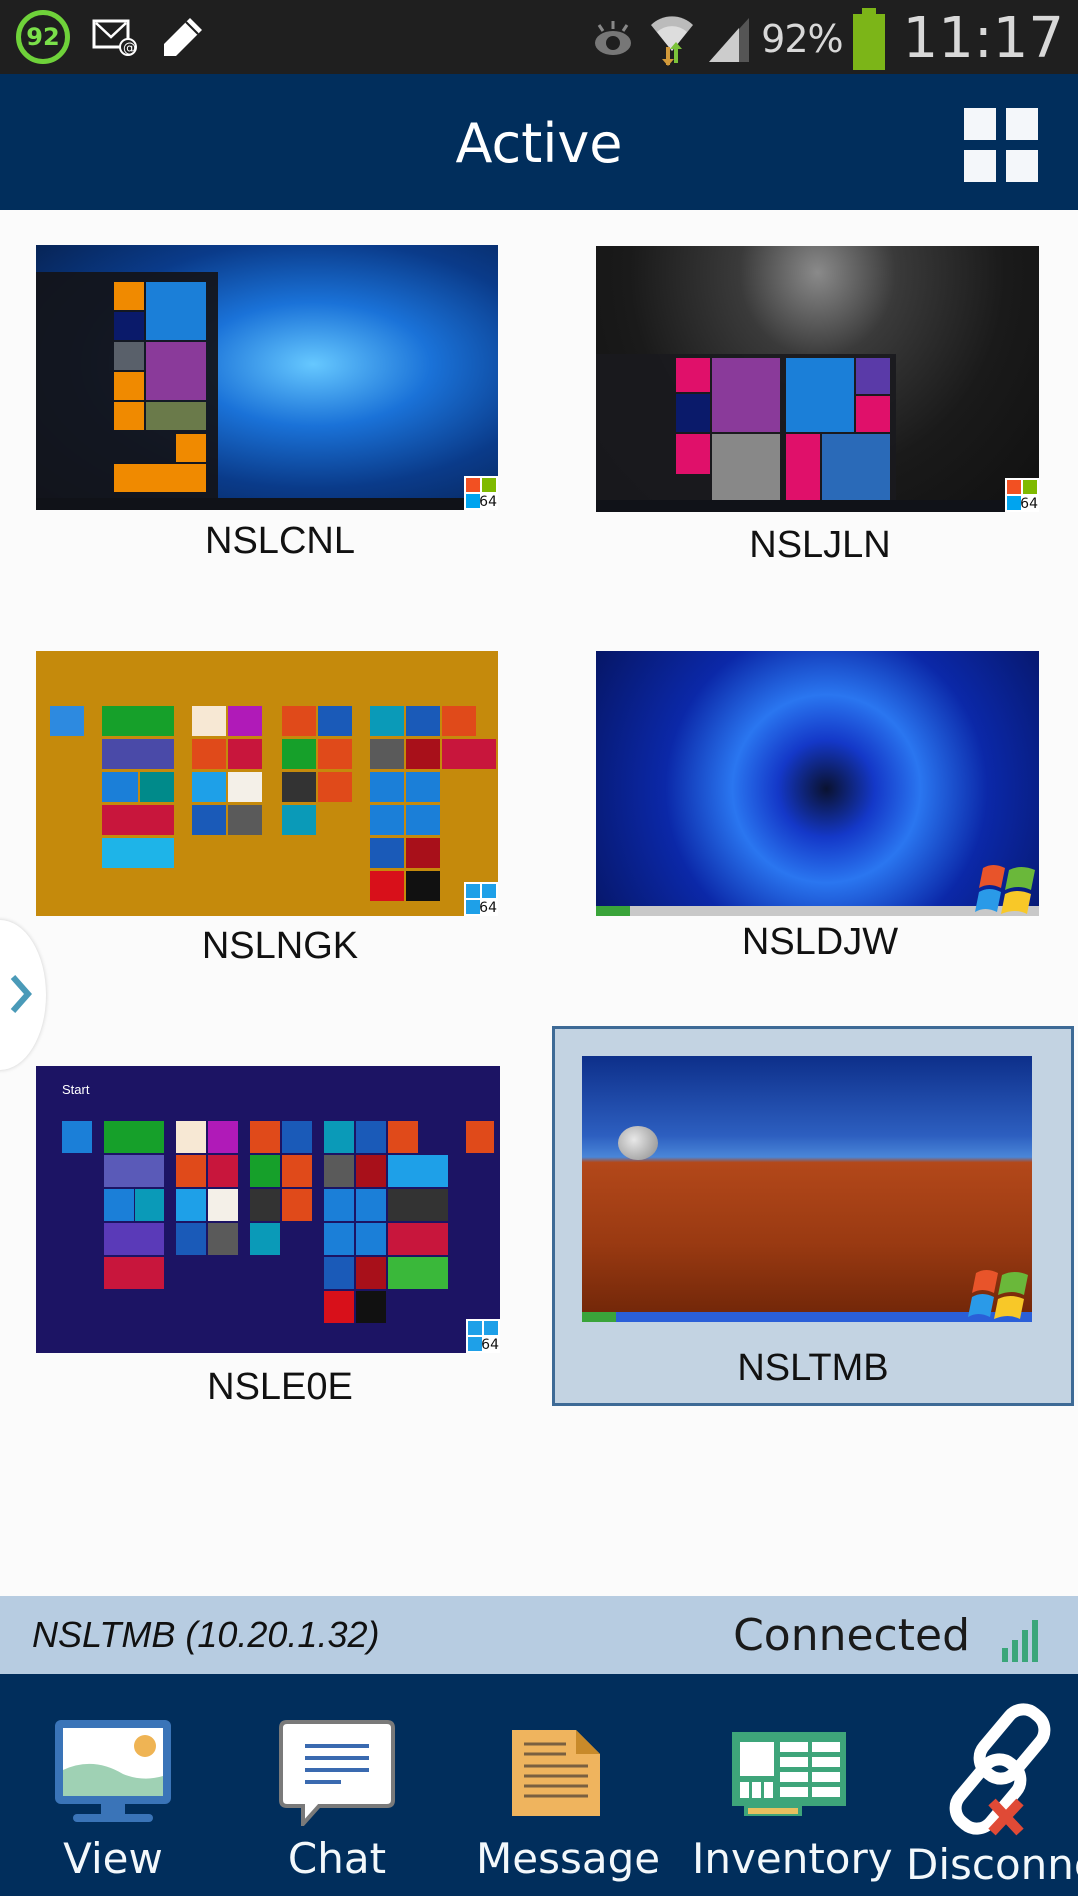 Image resolution: width=1078 pixels, height=1896 pixels. What do you see at coordinates (114, 37) in the screenshot?
I see `email-icon: @` at bounding box center [114, 37].